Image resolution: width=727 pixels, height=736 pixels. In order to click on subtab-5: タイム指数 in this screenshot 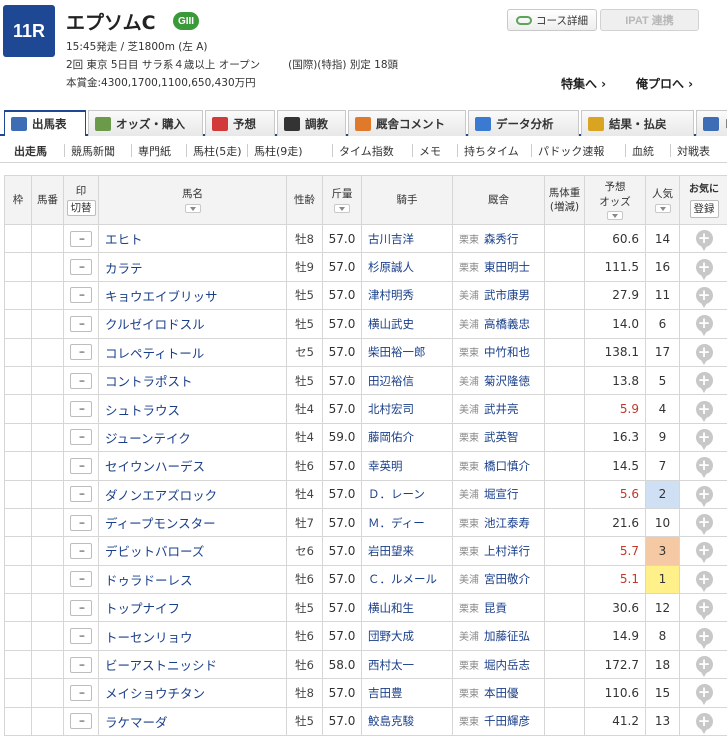, I will do `click(366, 151)`.